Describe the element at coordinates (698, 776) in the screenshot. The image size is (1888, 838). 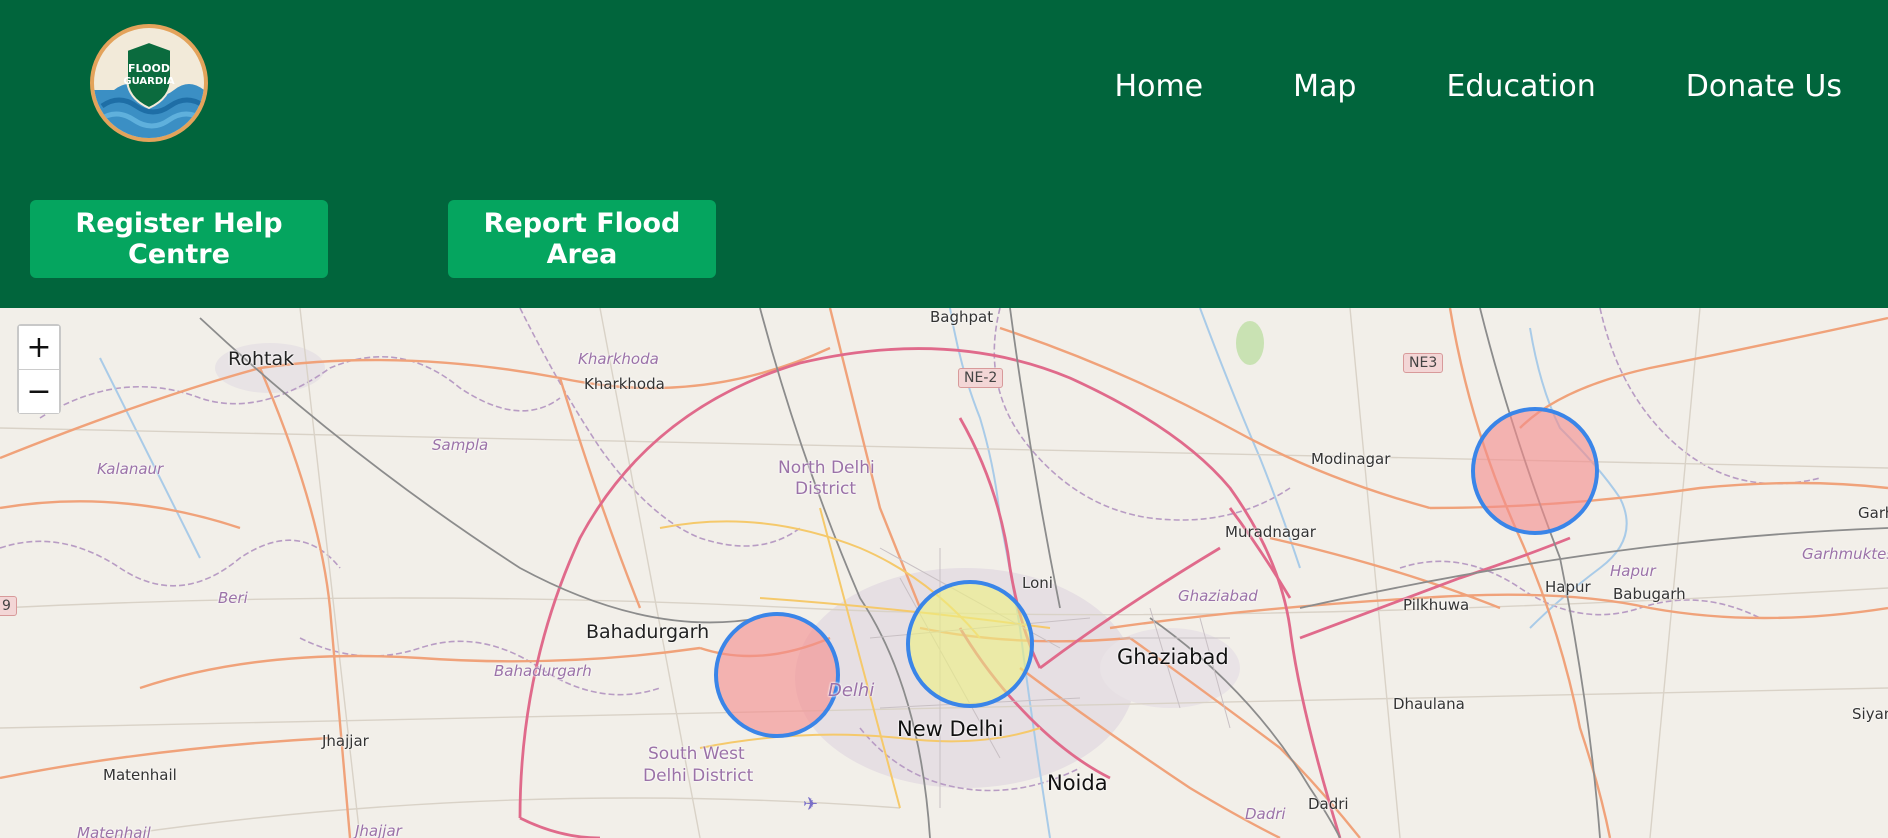
I see `label-south-west-2: Delhi District` at that location.